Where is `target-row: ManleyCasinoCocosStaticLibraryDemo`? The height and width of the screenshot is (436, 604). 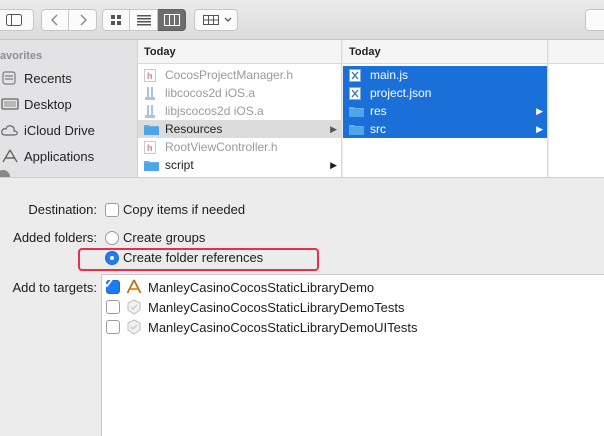
target-row: ManleyCasinoCocosStaticLibraryDemo is located at coordinates (353, 287).